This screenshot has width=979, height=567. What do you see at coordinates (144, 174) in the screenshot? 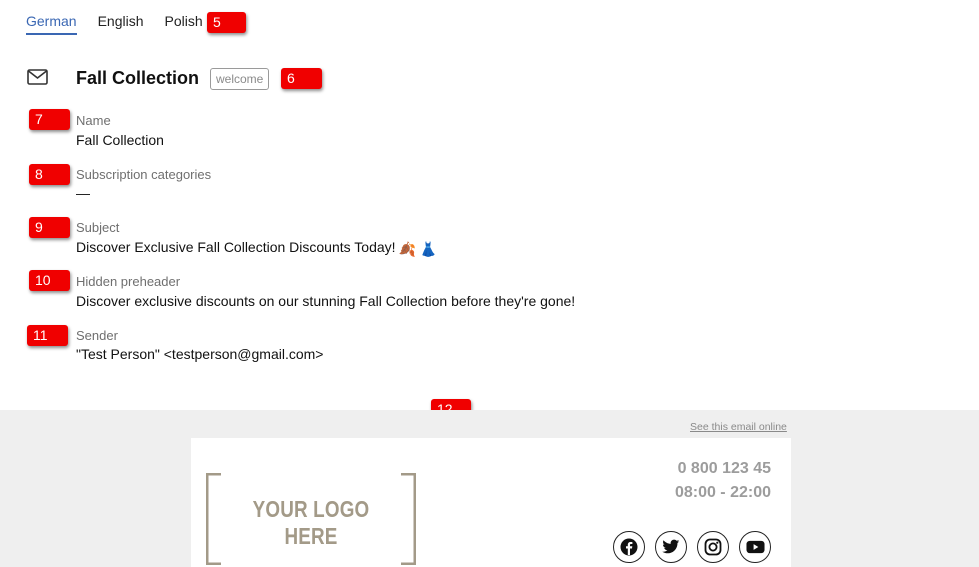
I see `subscription-categories-label: Subscription categories` at bounding box center [144, 174].